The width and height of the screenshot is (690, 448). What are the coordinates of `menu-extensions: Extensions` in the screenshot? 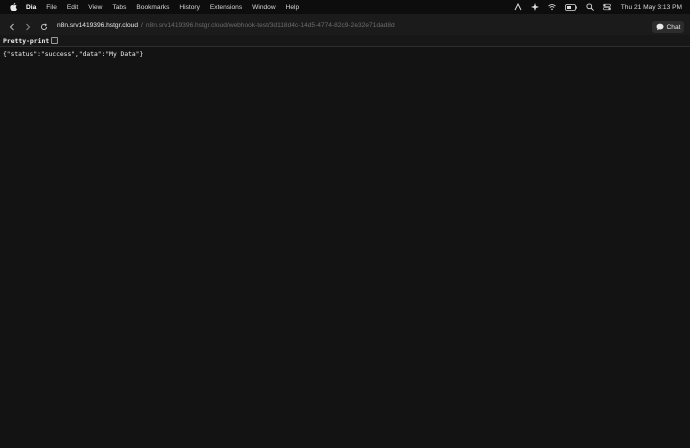 It's located at (226, 7).